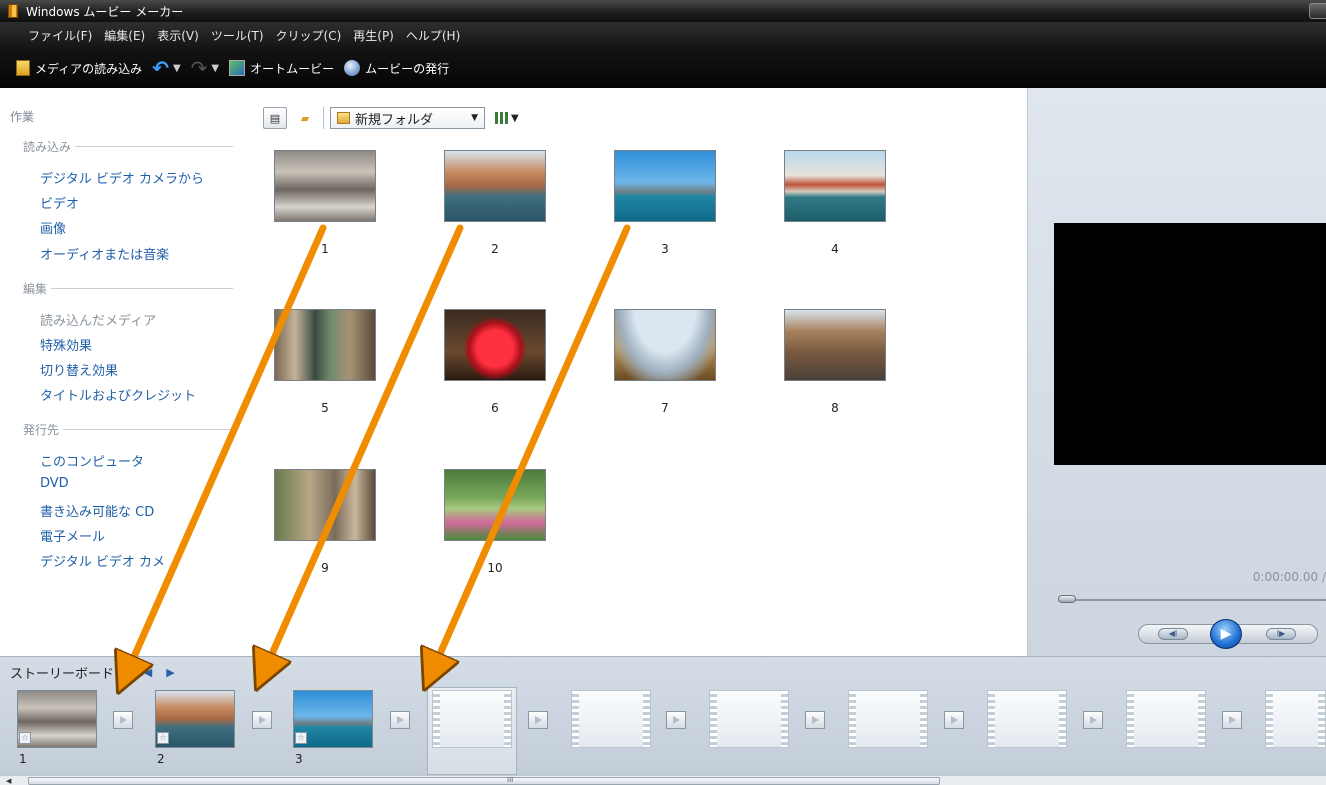  I want to click on redo-icon: ↷, so click(199, 68).